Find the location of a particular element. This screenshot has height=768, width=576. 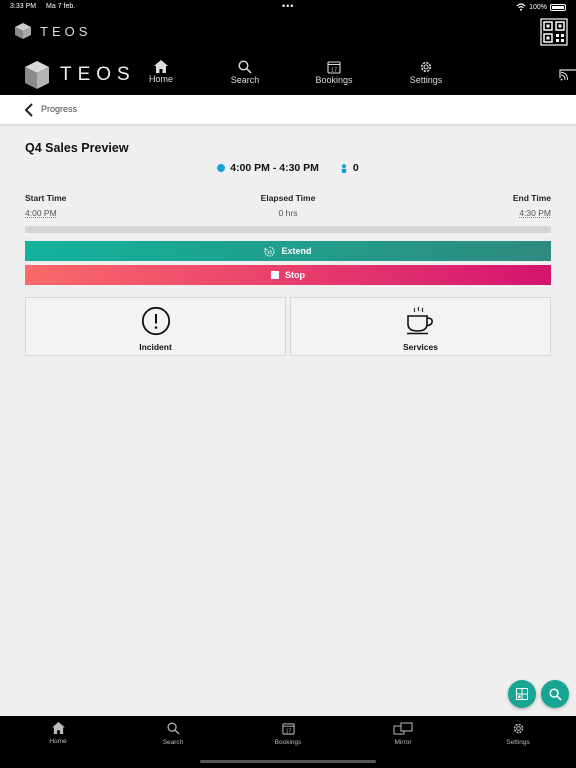

brand-logo-text: TEOS is located at coordinates (98, 74).